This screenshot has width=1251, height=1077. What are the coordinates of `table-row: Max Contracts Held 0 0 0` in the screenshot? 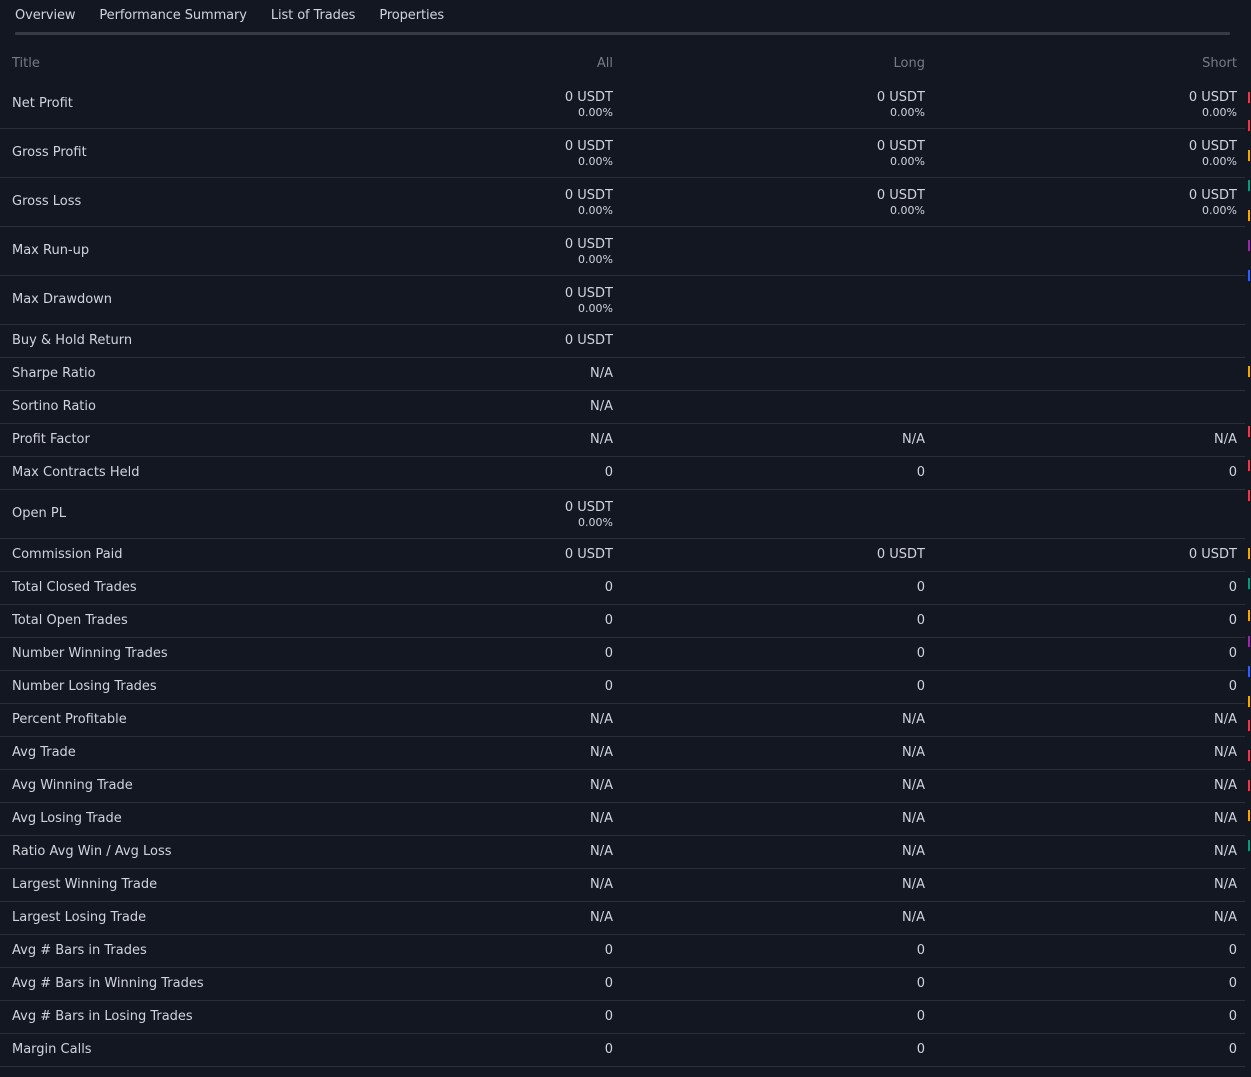 It's located at (622, 473).